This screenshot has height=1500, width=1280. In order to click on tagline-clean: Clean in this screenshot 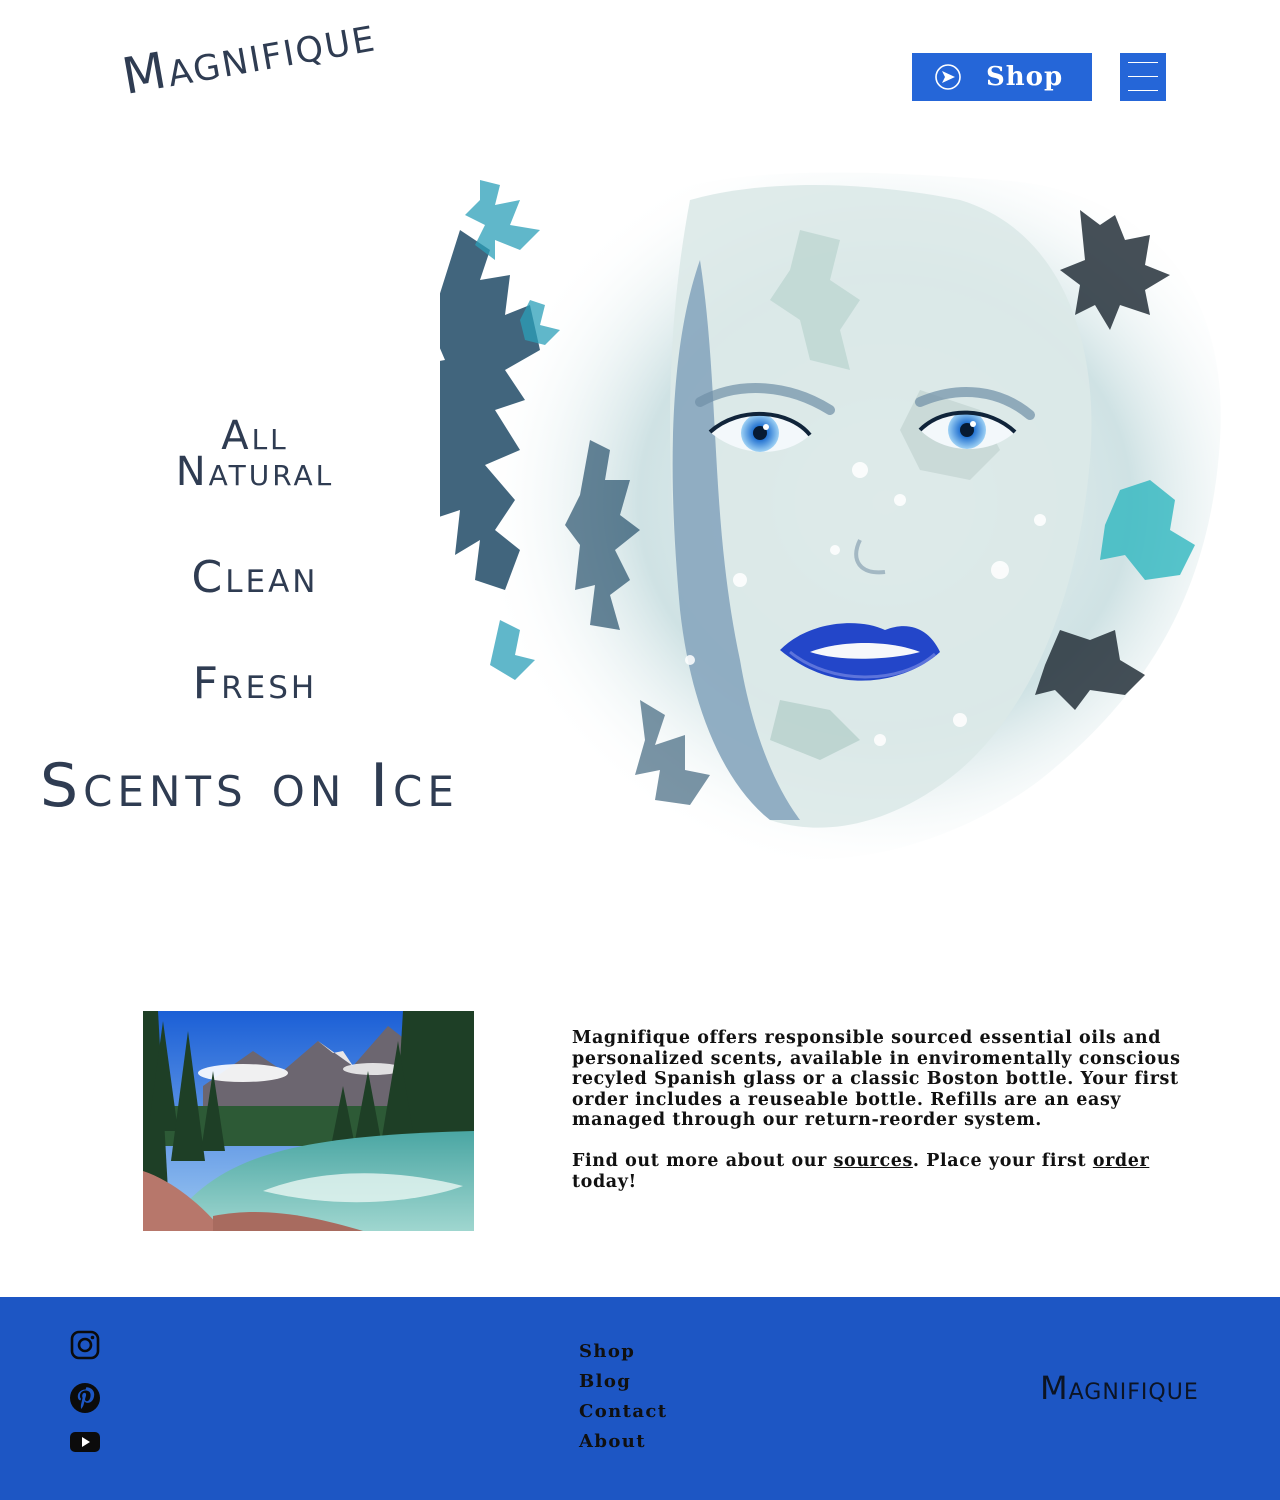, I will do `click(255, 577)`.